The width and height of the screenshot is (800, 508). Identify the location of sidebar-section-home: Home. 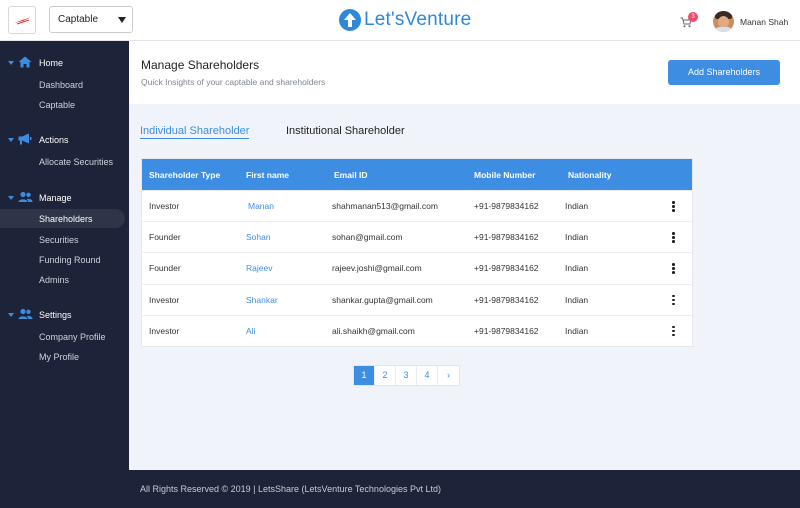
(68, 63).